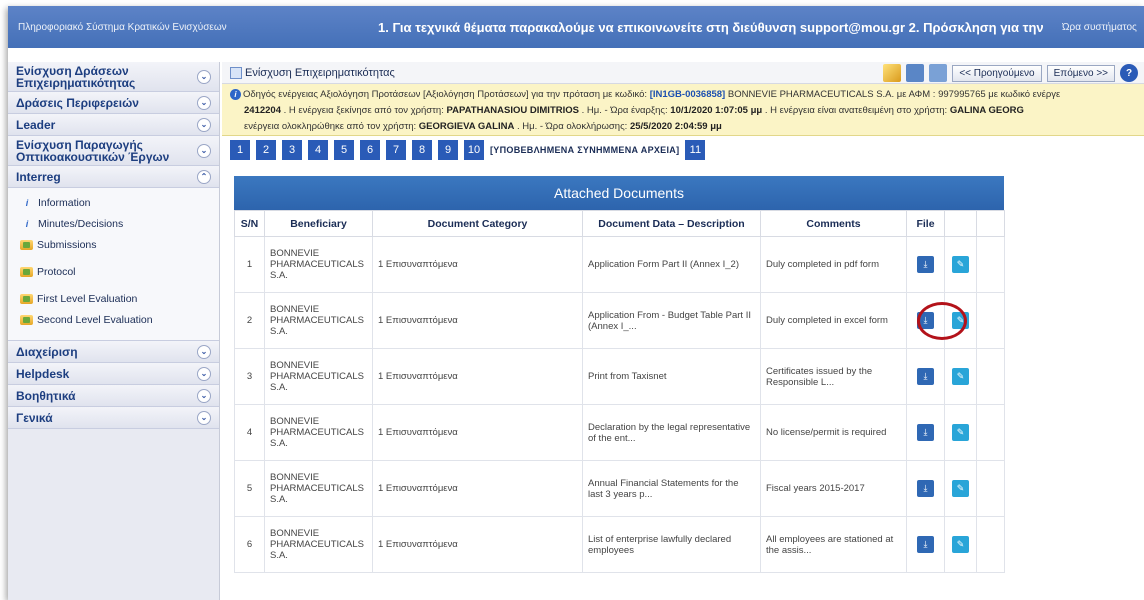  What do you see at coordinates (925, 223) in the screenshot?
I see `column-header-file: File` at bounding box center [925, 223].